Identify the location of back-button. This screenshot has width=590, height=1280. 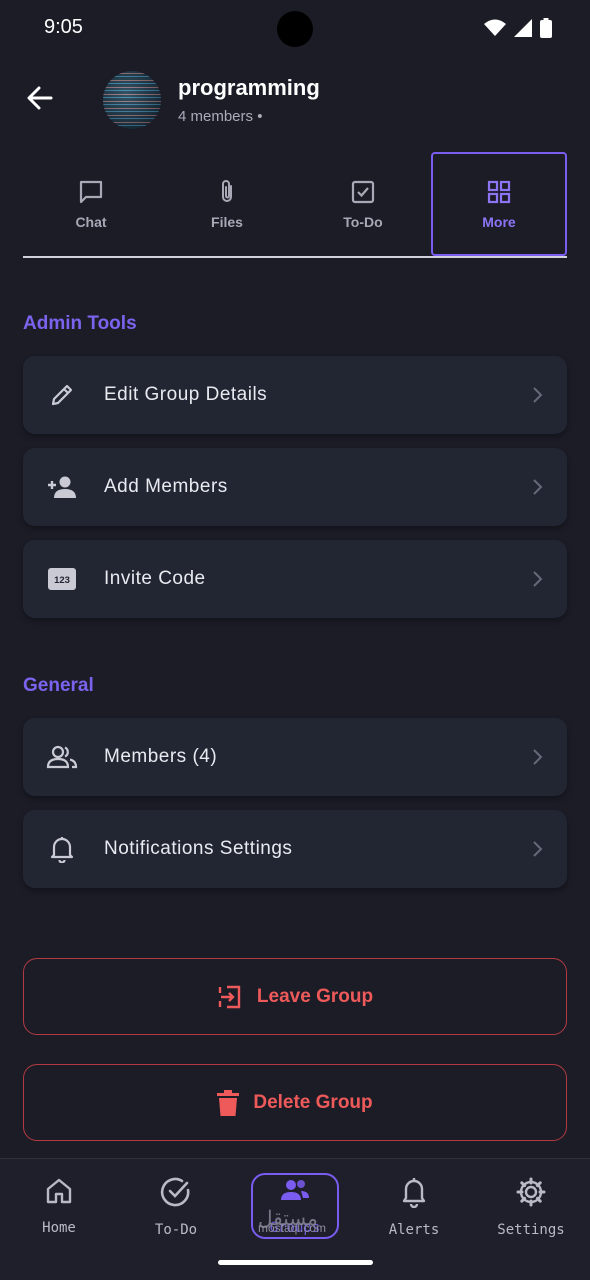
(40, 98).